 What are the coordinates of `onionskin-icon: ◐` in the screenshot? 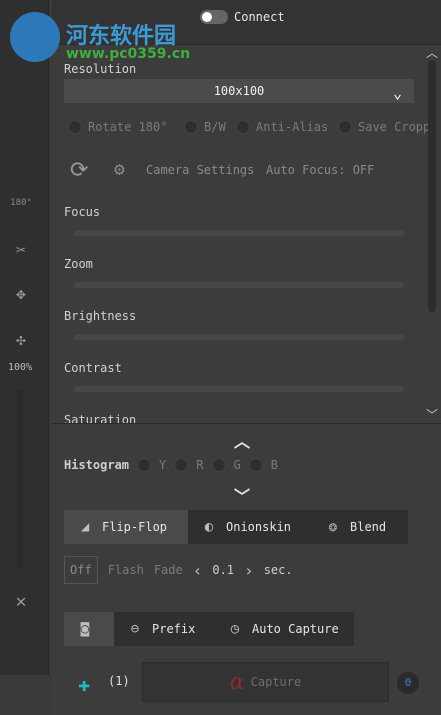 It's located at (209, 527).